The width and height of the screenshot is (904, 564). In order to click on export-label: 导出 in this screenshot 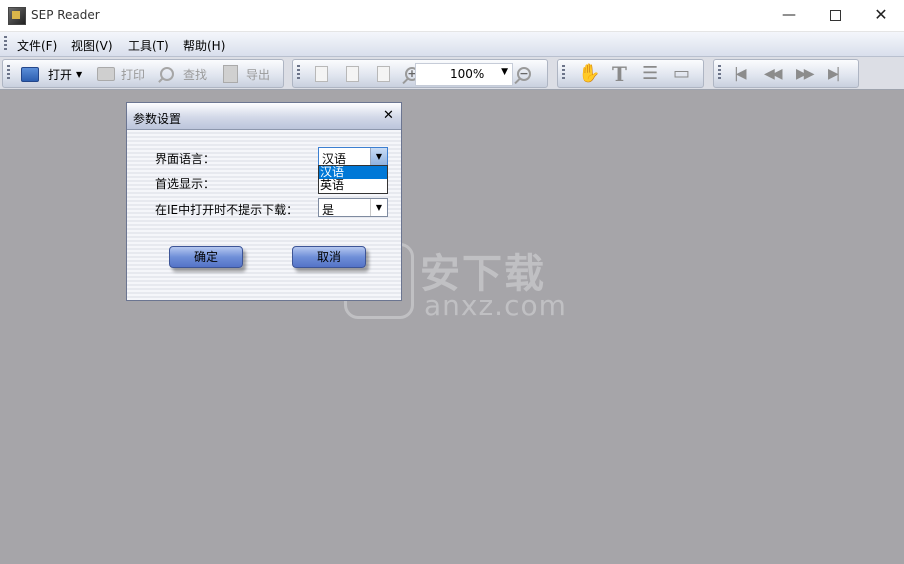, I will do `click(258, 74)`.